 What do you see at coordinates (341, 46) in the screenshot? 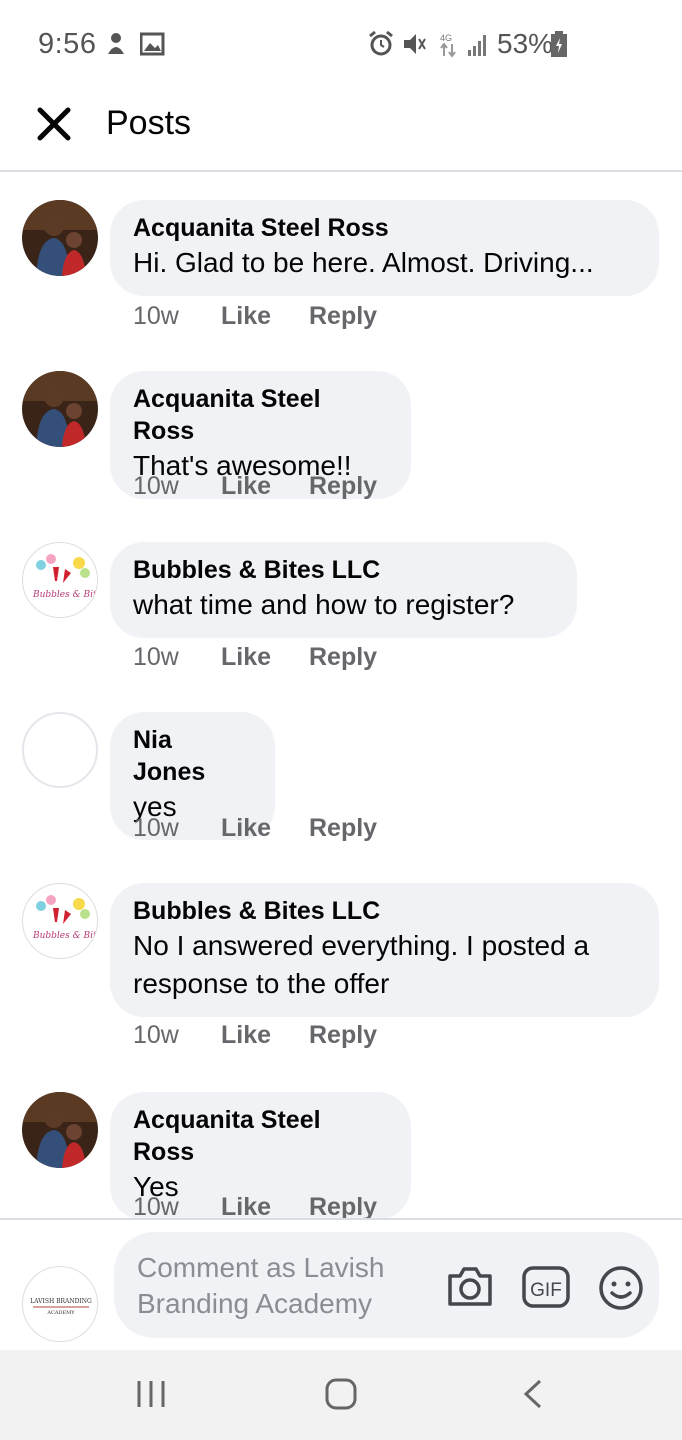
I see `status-bar: 9:56 4G 53%` at bounding box center [341, 46].